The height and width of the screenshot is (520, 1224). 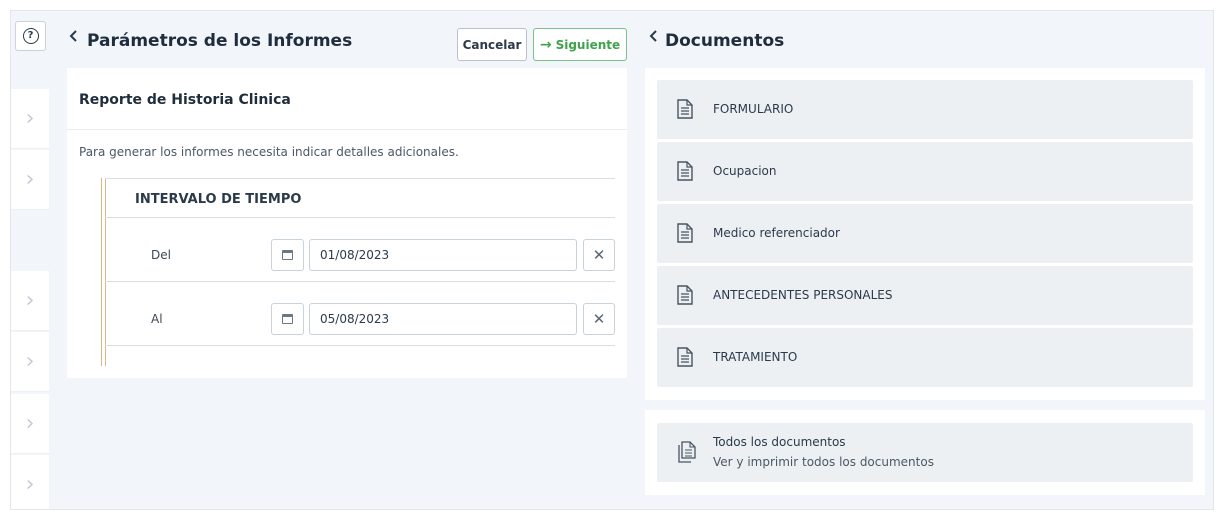 I want to click on documents-back-button, so click(x=654, y=37).